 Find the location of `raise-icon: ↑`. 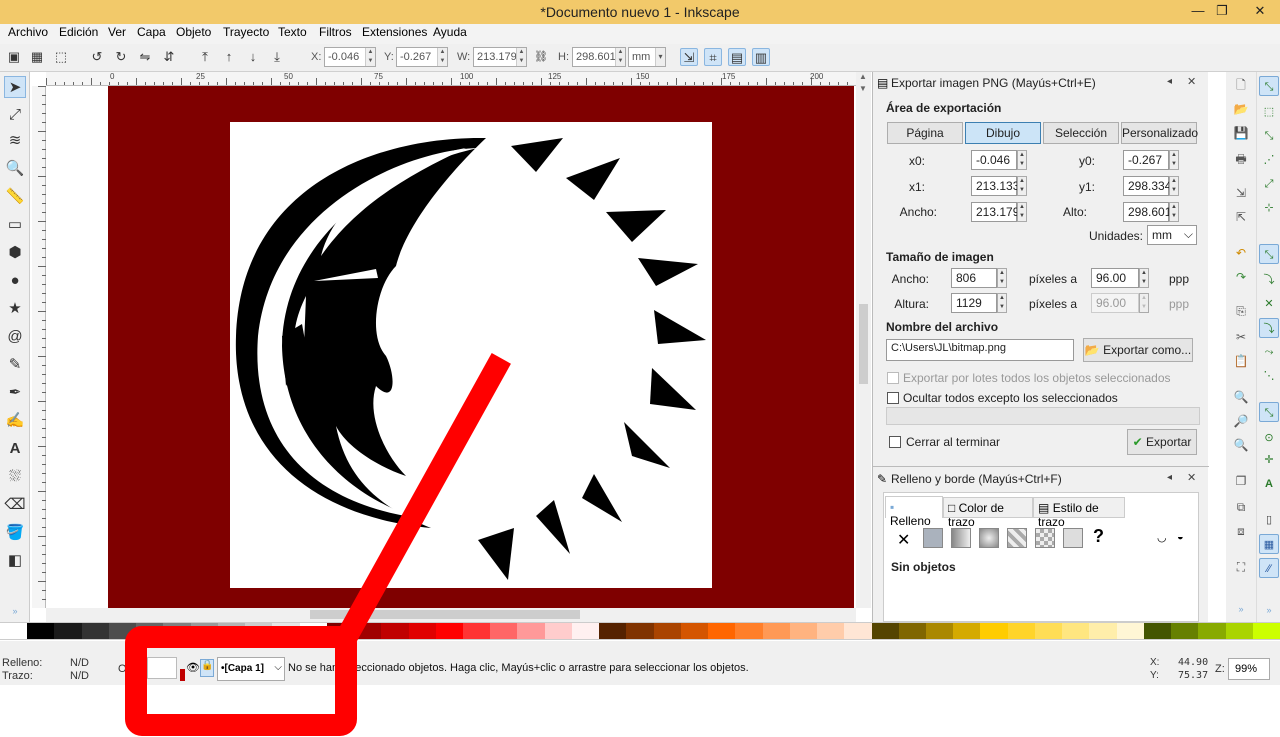

raise-icon: ↑ is located at coordinates (229, 57).